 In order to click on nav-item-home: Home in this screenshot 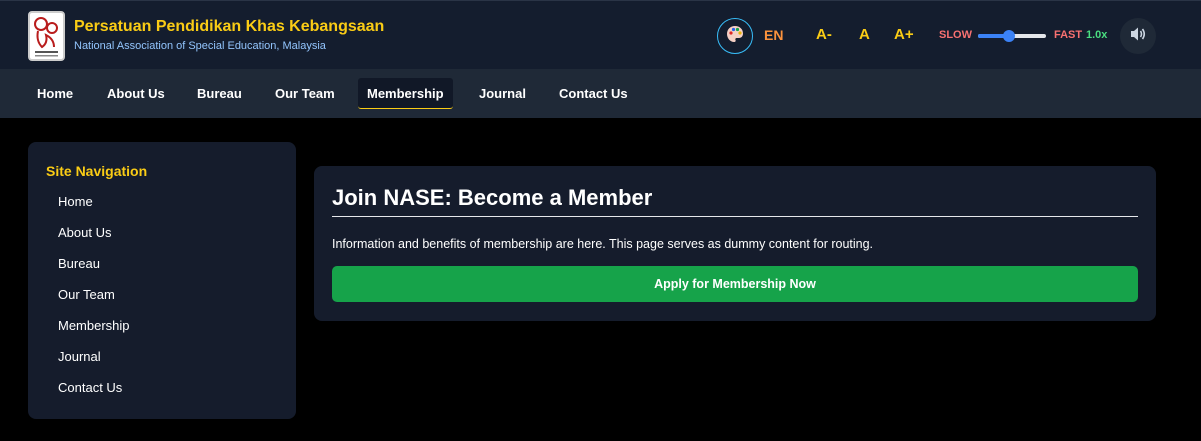, I will do `click(55, 93)`.